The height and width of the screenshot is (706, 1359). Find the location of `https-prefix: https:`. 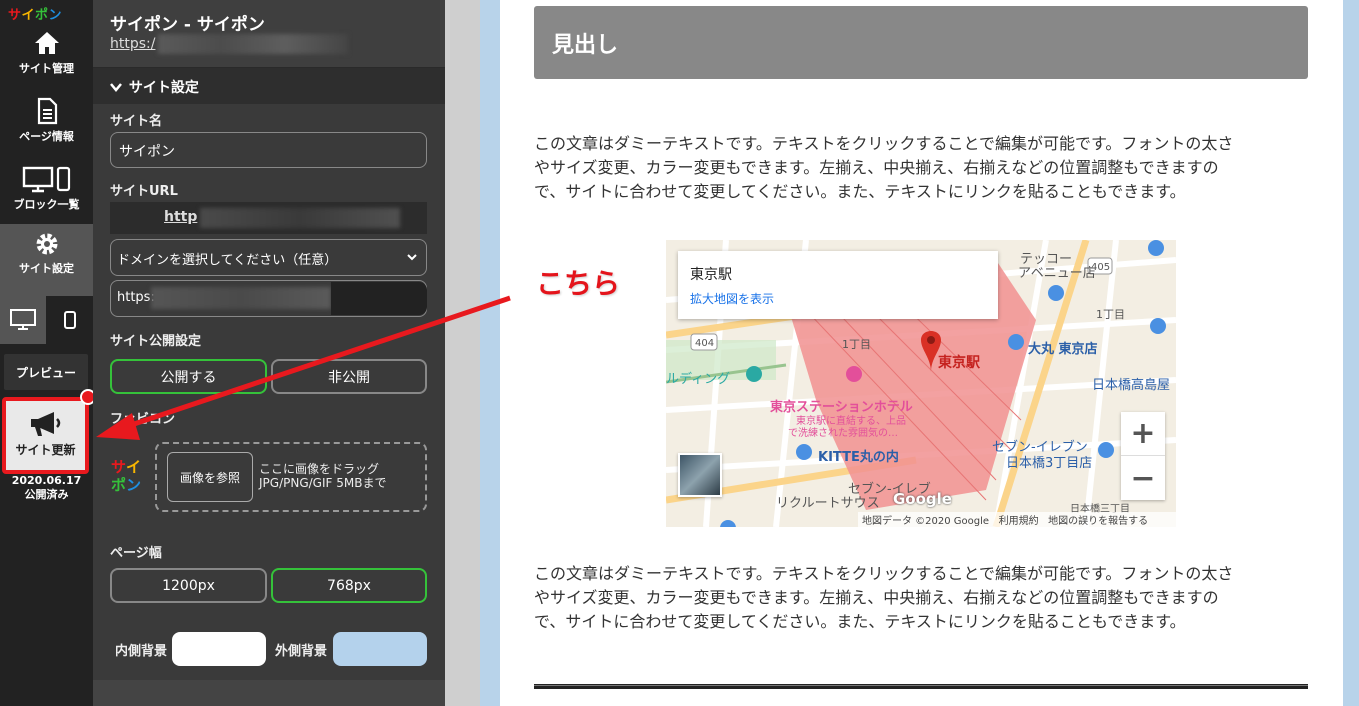

https-prefix: https: is located at coordinates (136, 297).